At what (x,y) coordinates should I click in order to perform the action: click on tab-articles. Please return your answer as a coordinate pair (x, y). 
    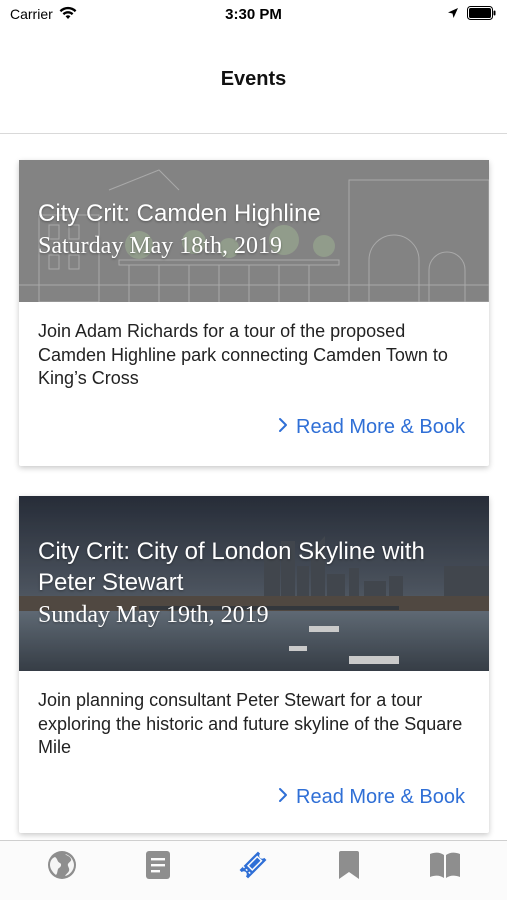
    Looking at the image, I should click on (158, 868).